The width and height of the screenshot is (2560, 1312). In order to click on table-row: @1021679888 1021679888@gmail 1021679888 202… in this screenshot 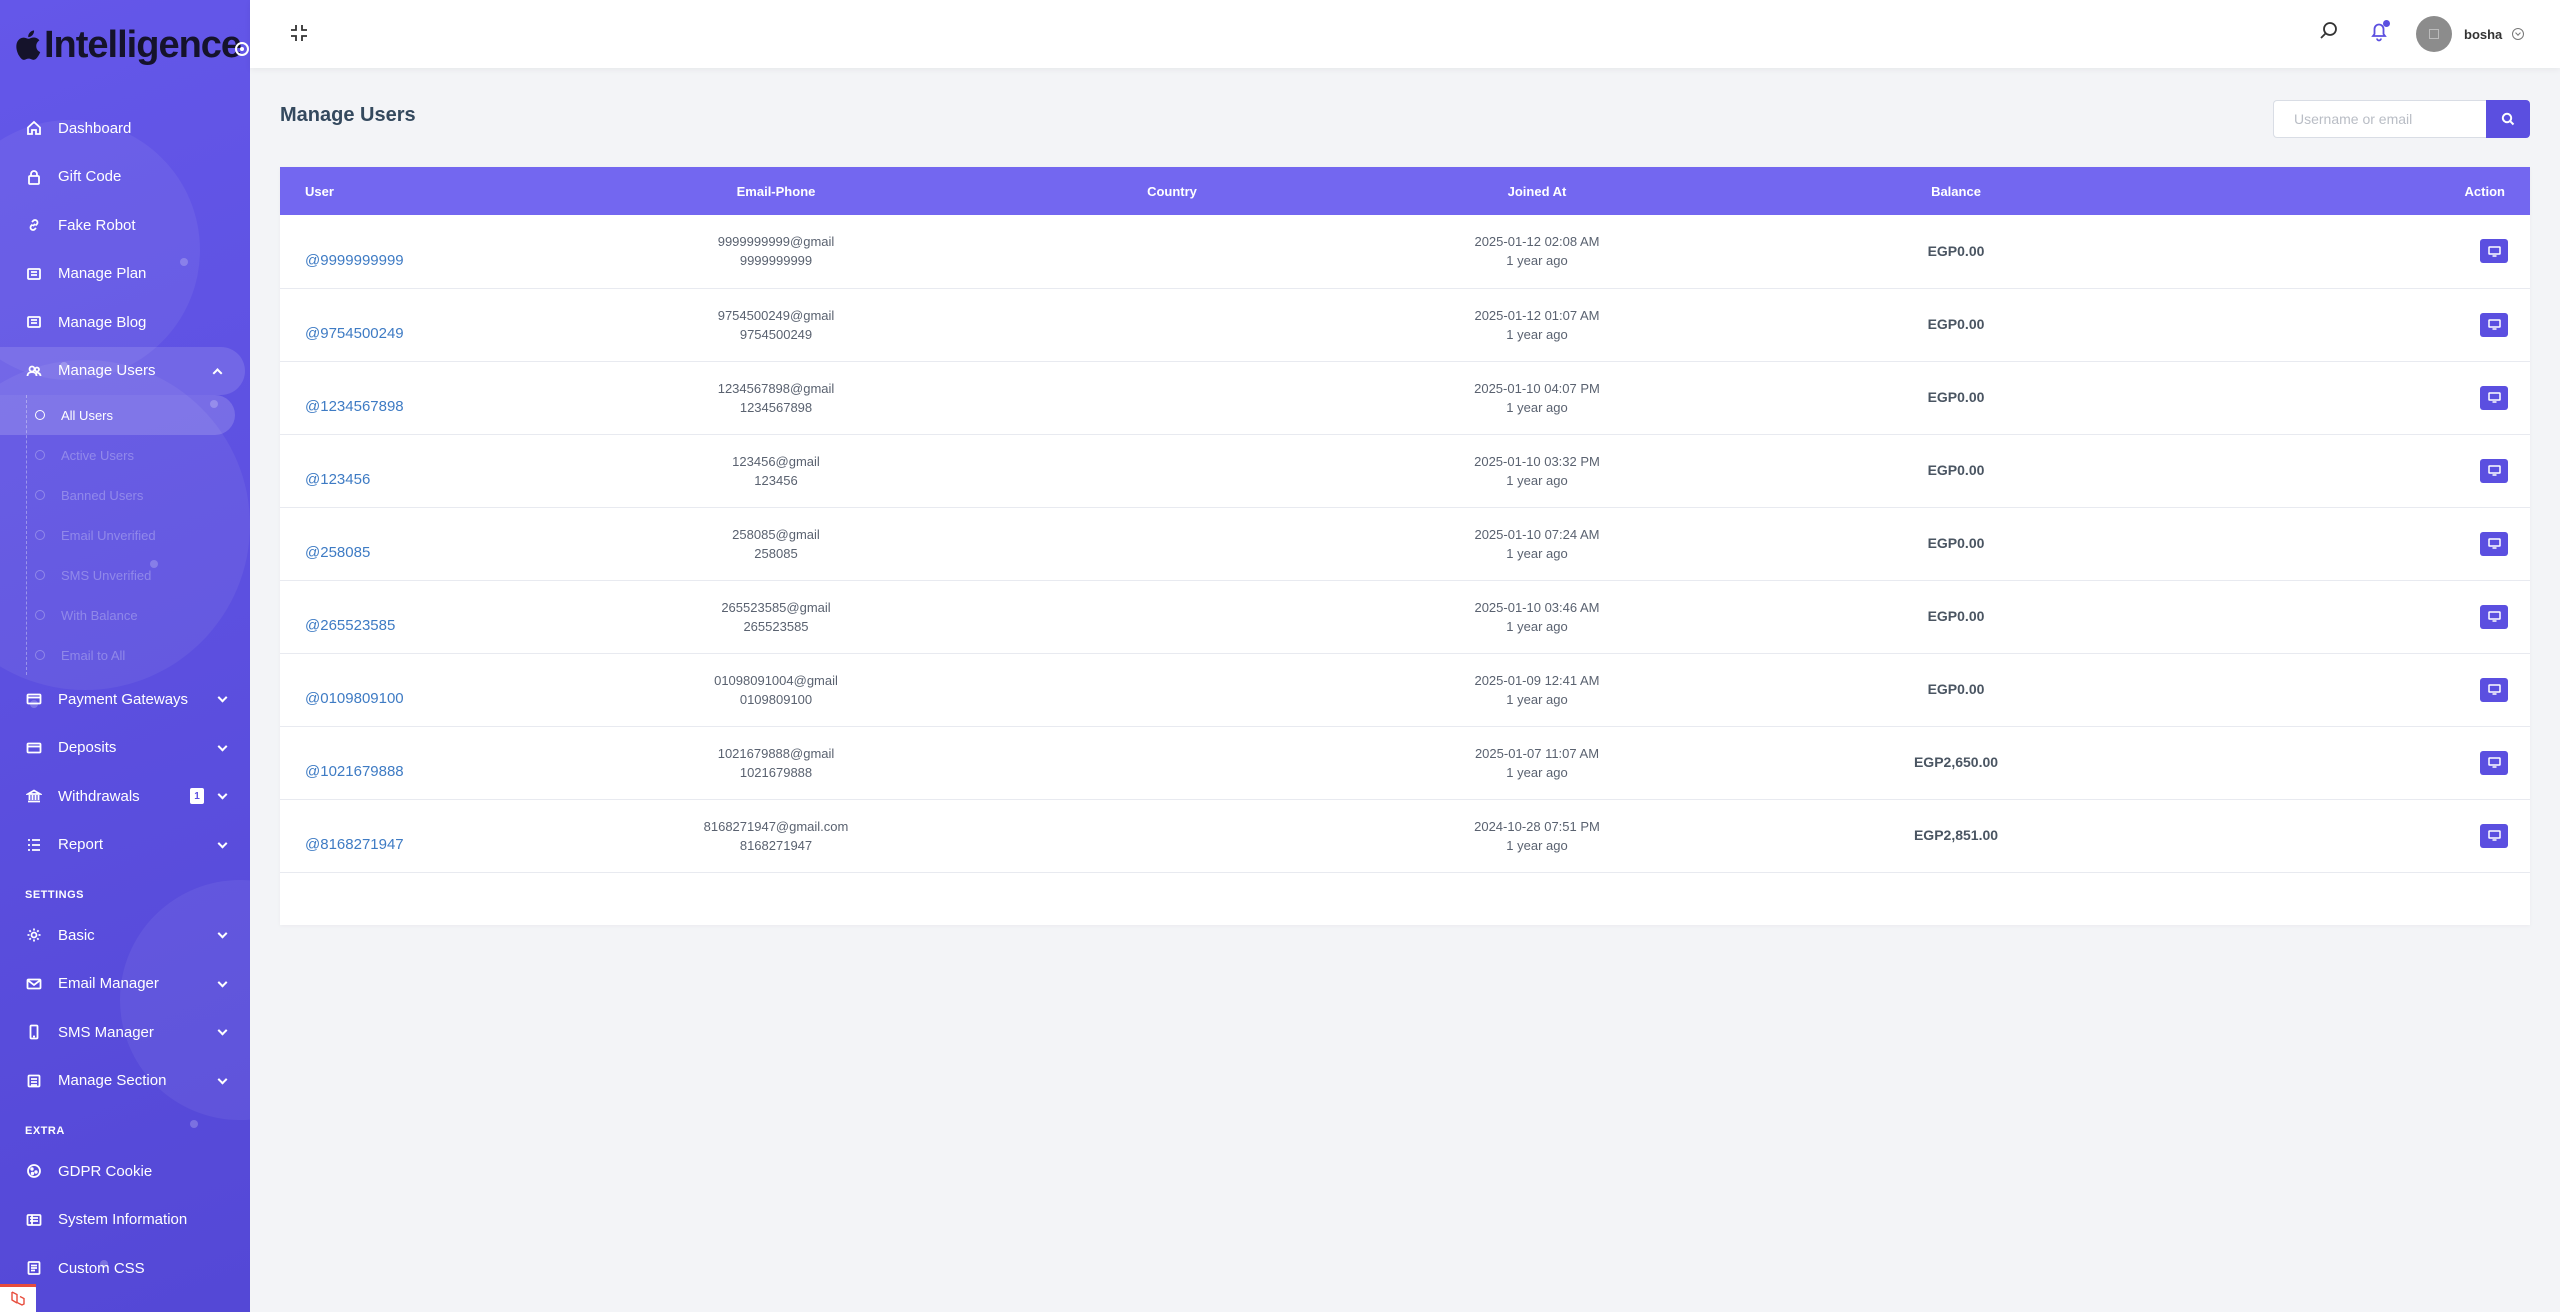, I will do `click(1405, 762)`.